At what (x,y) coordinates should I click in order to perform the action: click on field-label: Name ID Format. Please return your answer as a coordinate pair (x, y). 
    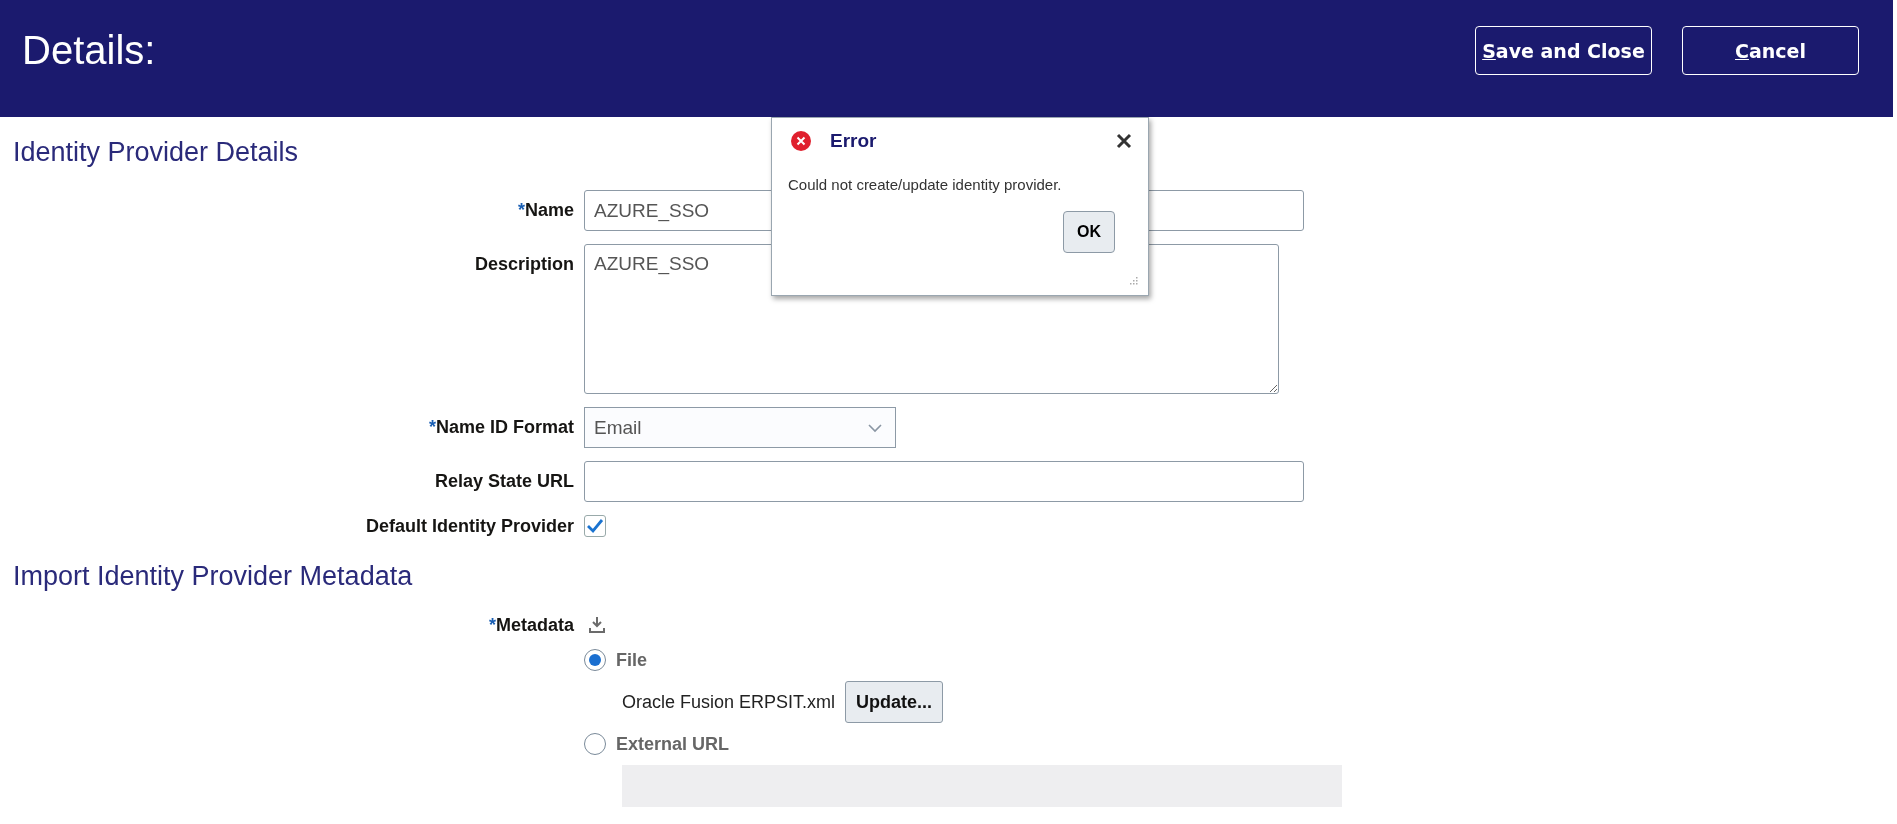
    Looking at the image, I should click on (504, 427).